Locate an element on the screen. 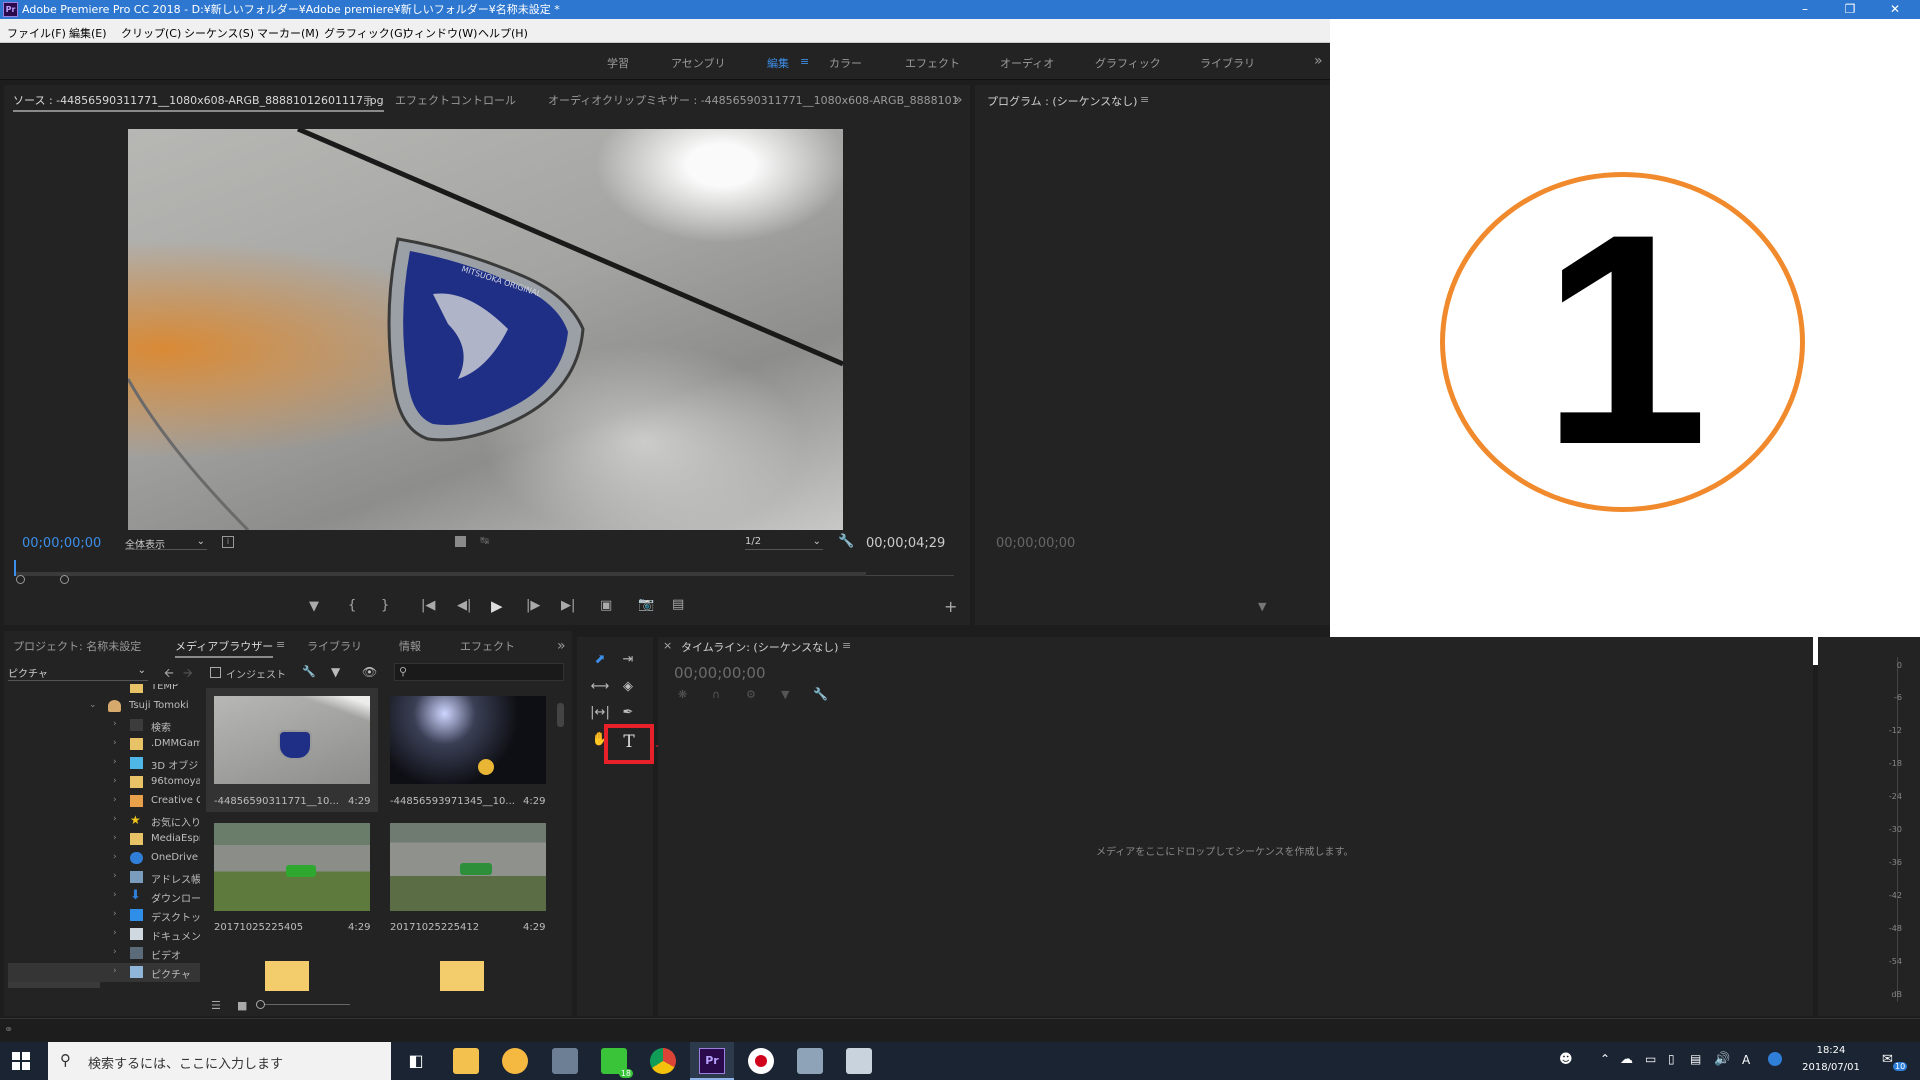 Image resolution: width=1920 pixels, height=1080 pixels. menu-marker: マーカー(M) is located at coordinates (288, 33).